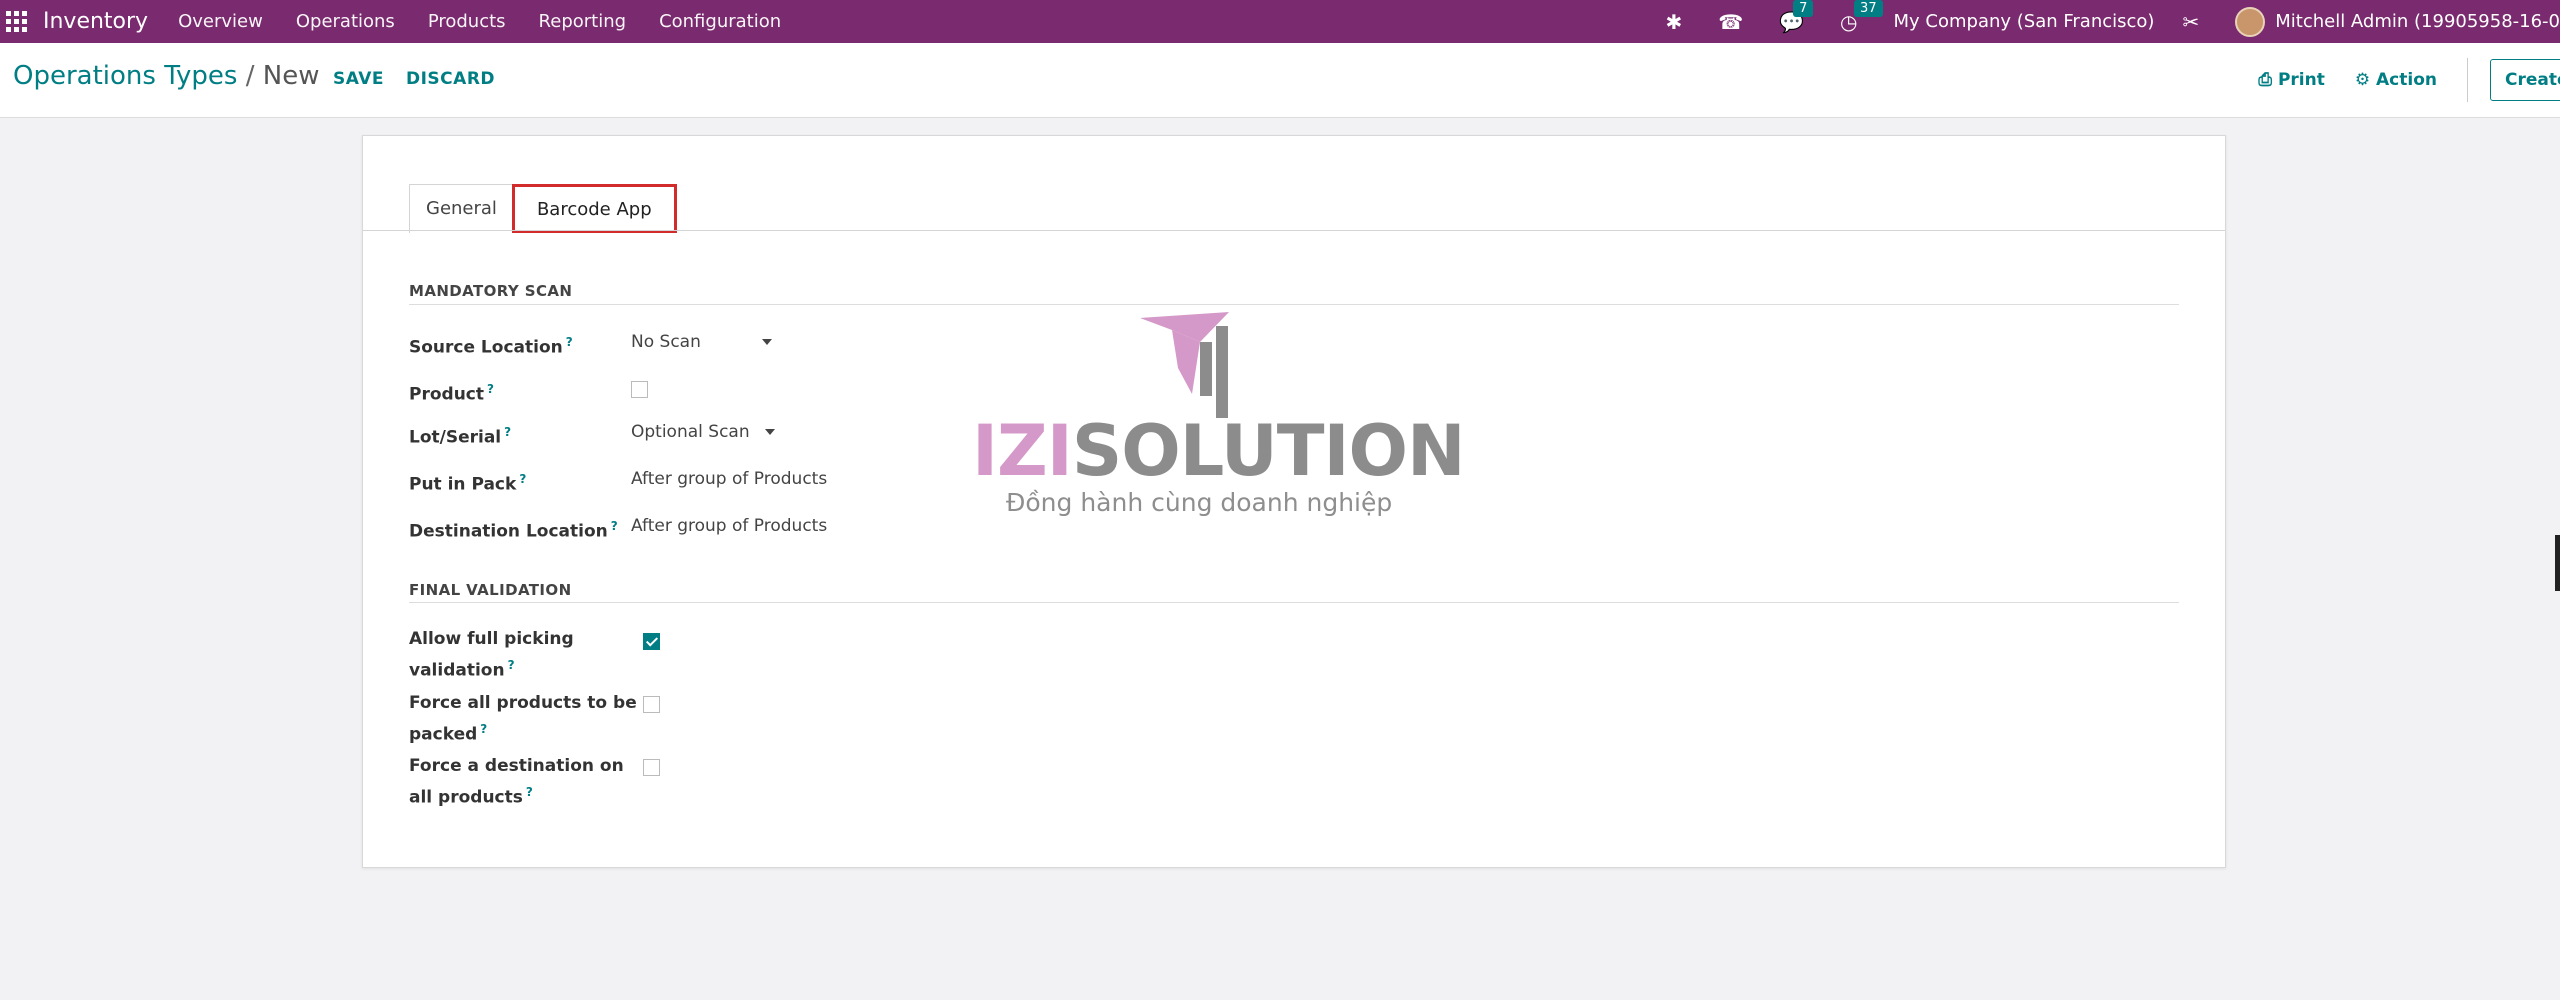 The image size is (2560, 1000). I want to click on phone-icon: ☎, so click(1730, 22).